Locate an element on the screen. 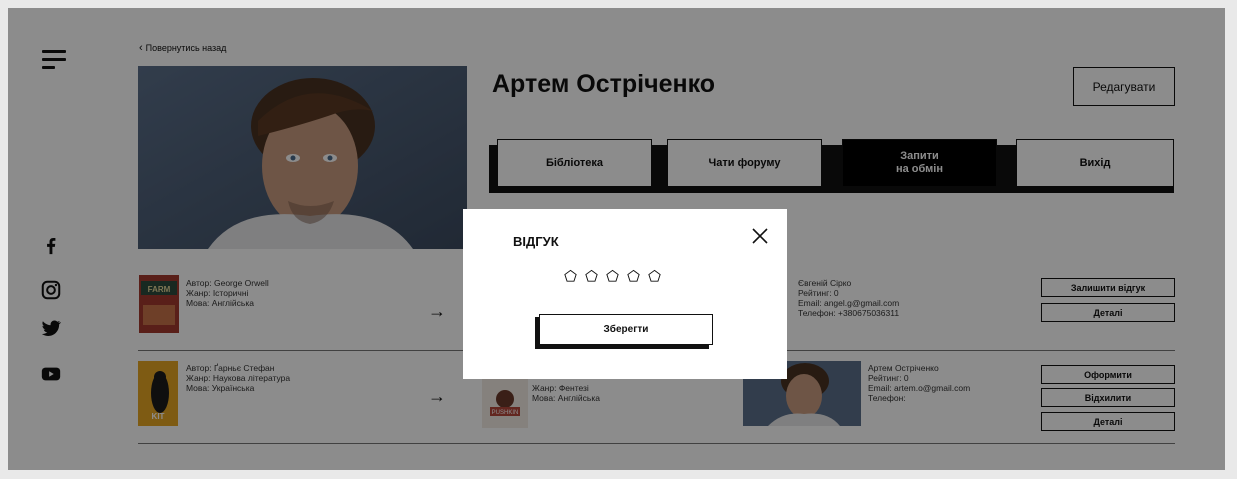 The image size is (1237, 479). rating-stars is located at coordinates (612, 276).